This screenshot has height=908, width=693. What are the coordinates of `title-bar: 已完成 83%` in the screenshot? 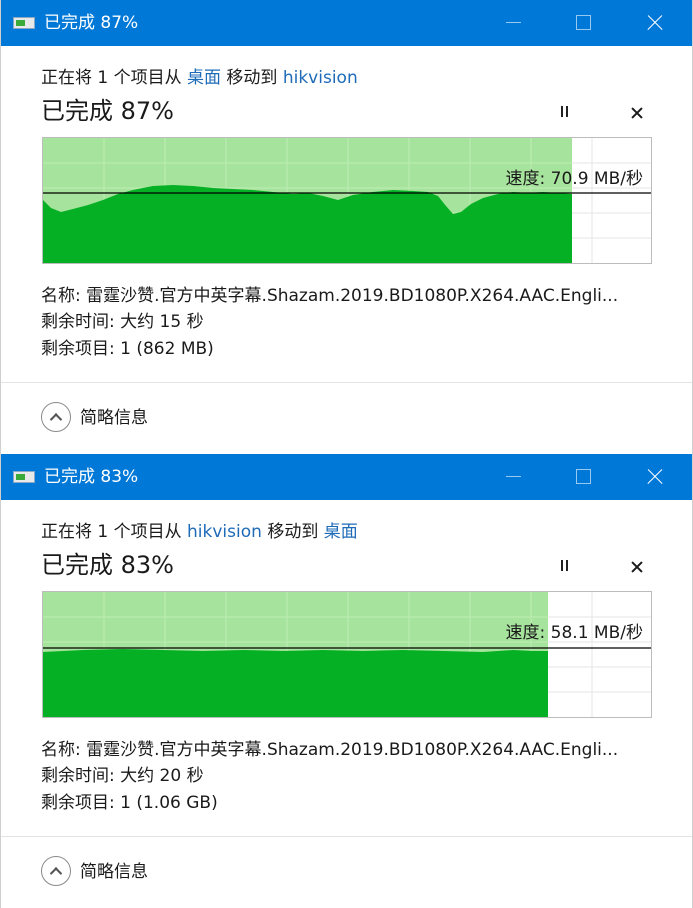 It's located at (346, 477).